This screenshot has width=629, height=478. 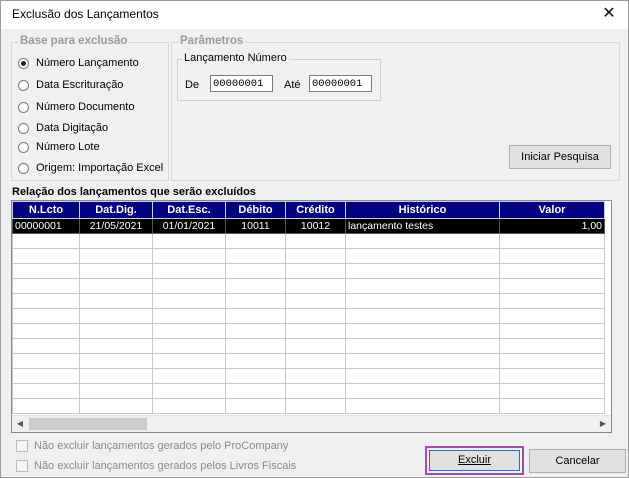 What do you see at coordinates (603, 424) in the screenshot?
I see `scroll-right-icon: ▶` at bounding box center [603, 424].